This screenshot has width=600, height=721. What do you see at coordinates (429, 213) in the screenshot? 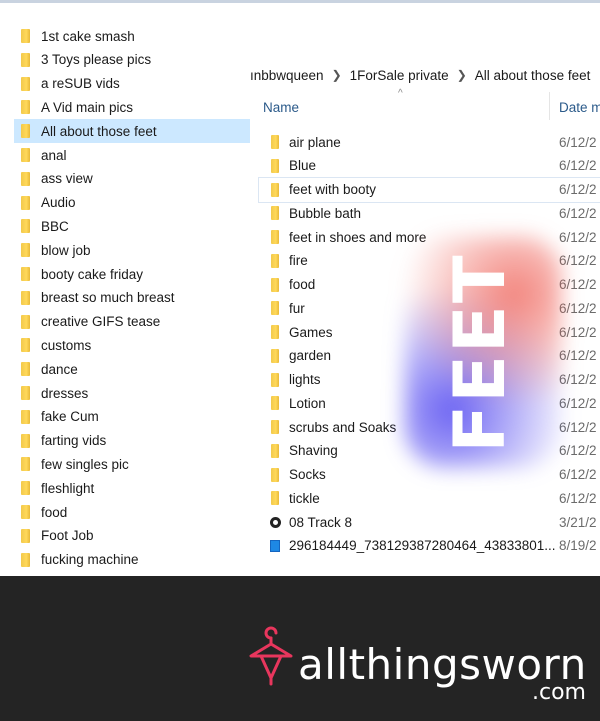
I see `file-row: Bubble bath 6/12/2` at bounding box center [429, 213].